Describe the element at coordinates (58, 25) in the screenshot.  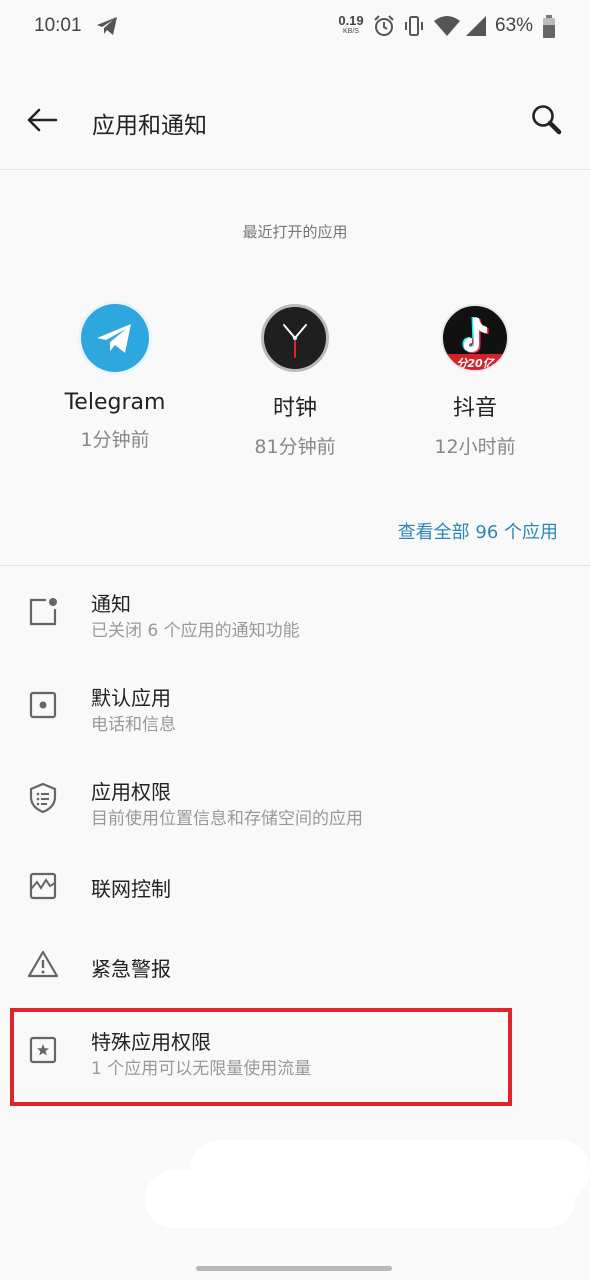
I see `status-time: 10:01` at that location.